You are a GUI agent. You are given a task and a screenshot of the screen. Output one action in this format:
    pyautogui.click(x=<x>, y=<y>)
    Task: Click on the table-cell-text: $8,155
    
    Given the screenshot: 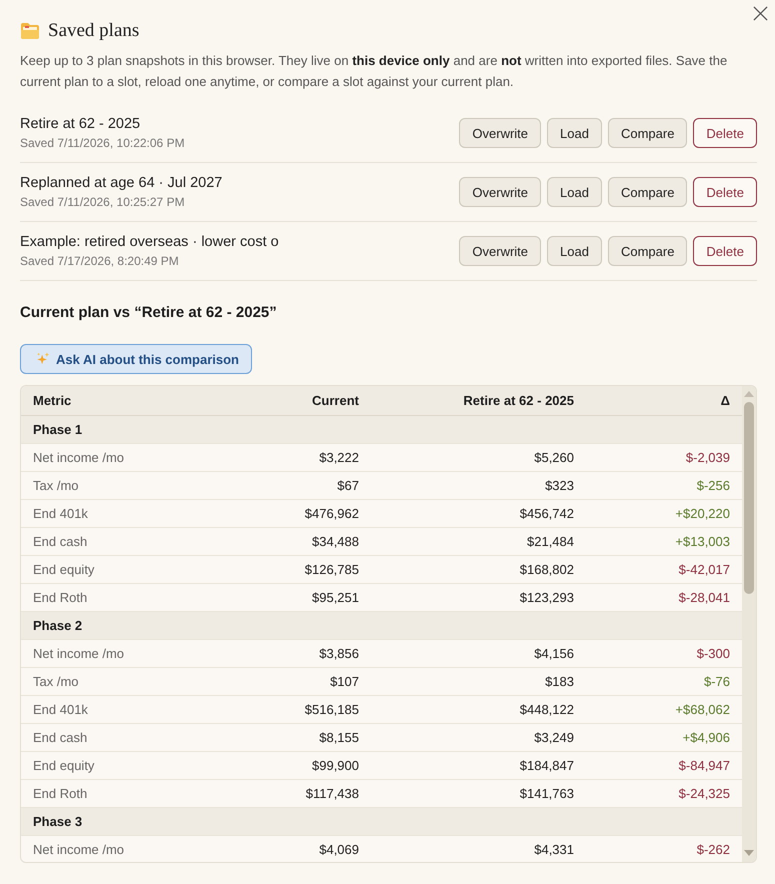 What is the action you would take?
    pyautogui.click(x=339, y=738)
    